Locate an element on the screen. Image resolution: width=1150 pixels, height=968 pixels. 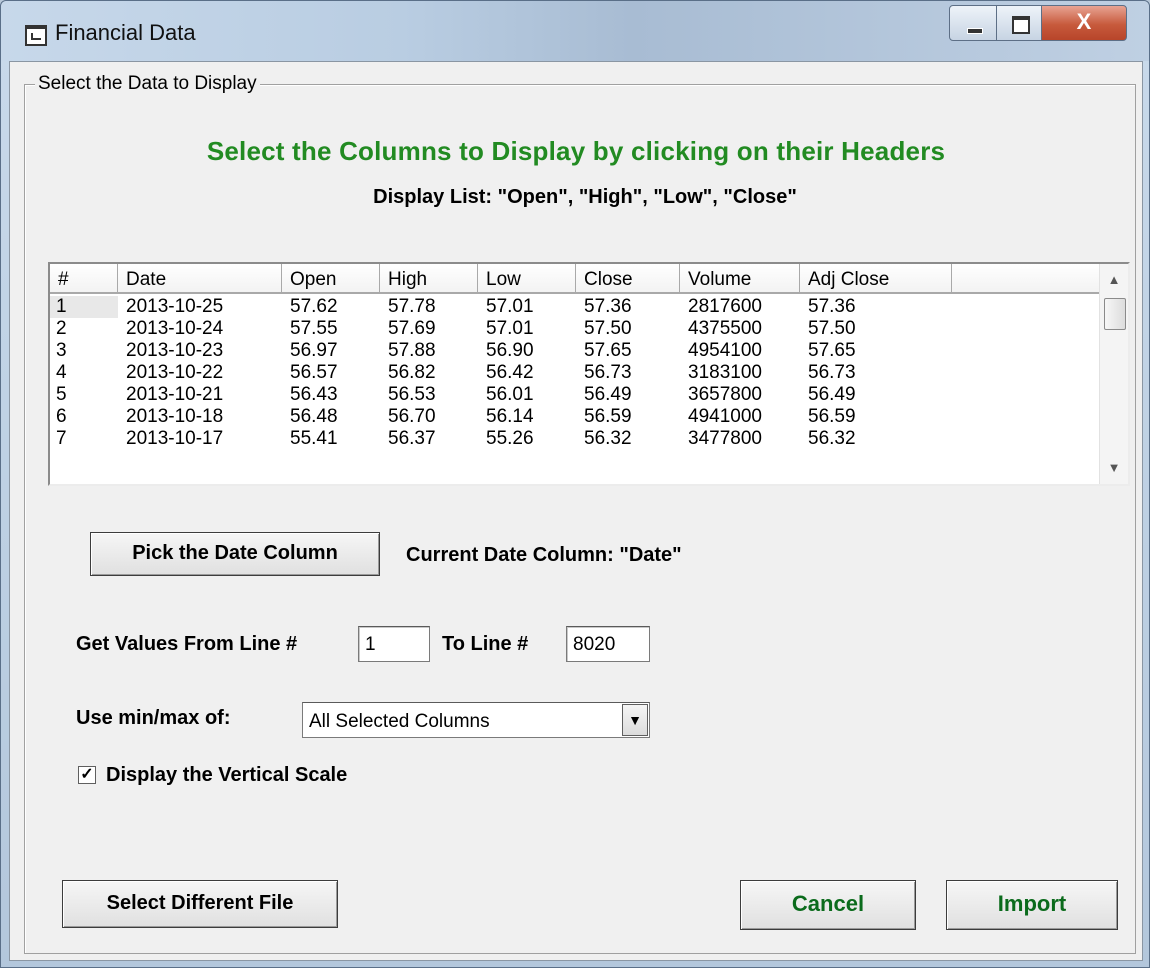
cell-adj-close: 56.49 is located at coordinates (832, 394).